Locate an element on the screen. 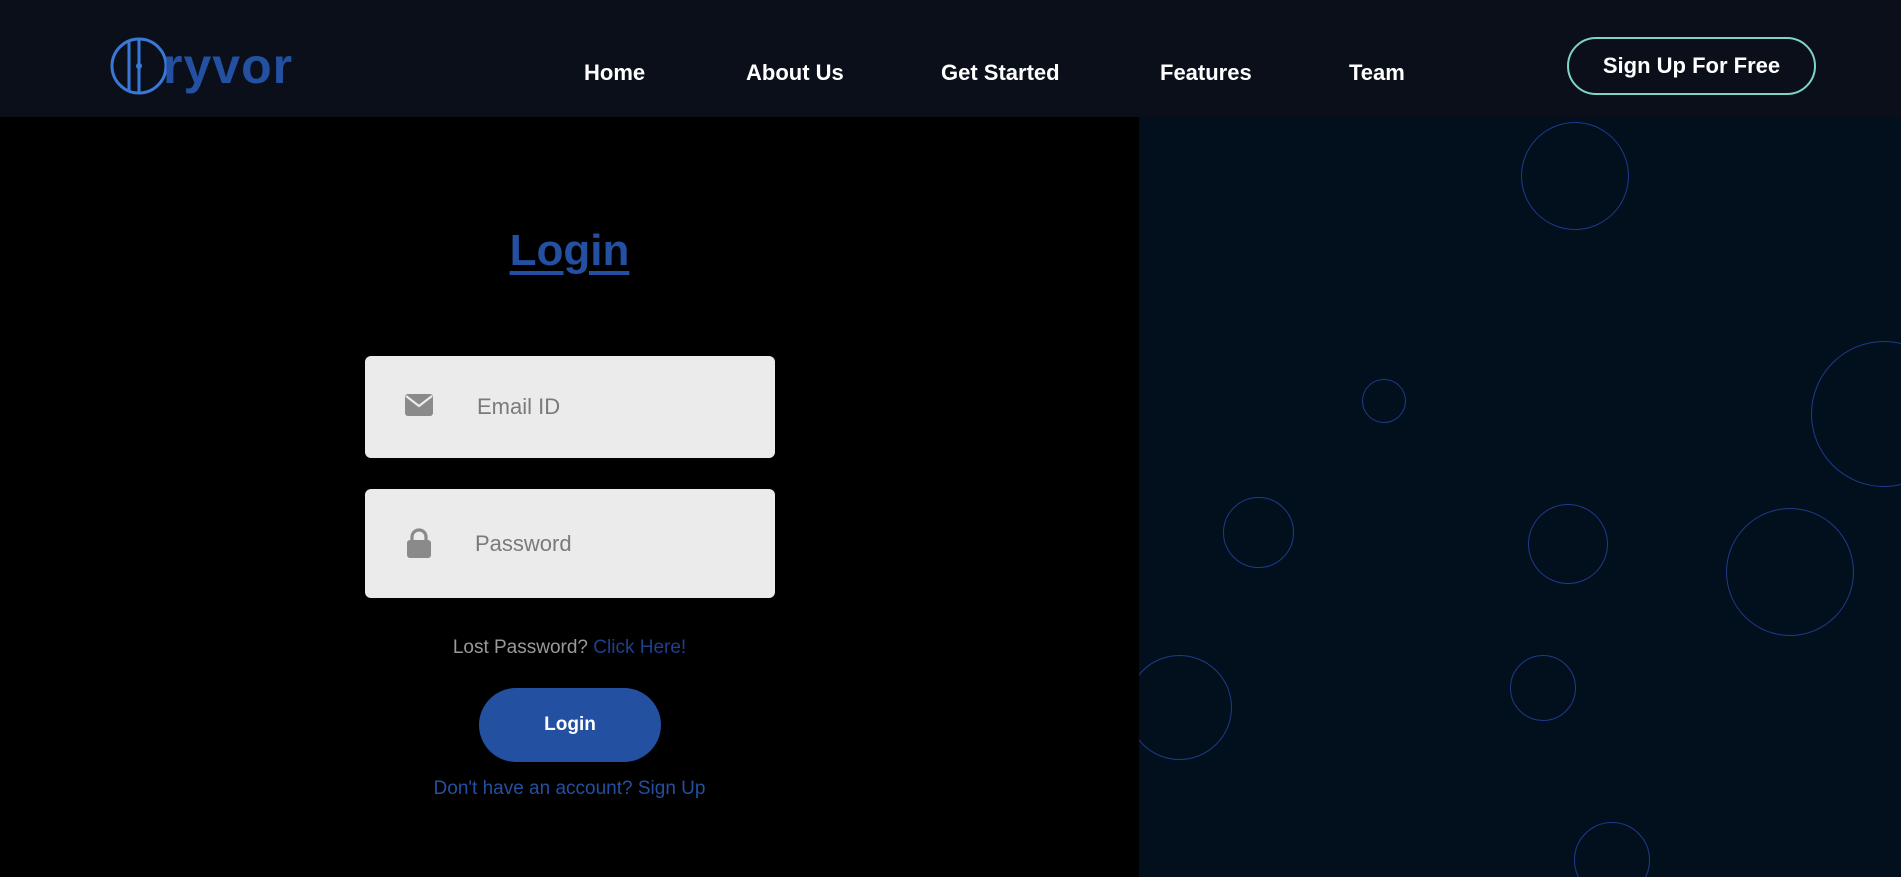 This screenshot has height=877, width=1901. envelope-icon is located at coordinates (419, 405).